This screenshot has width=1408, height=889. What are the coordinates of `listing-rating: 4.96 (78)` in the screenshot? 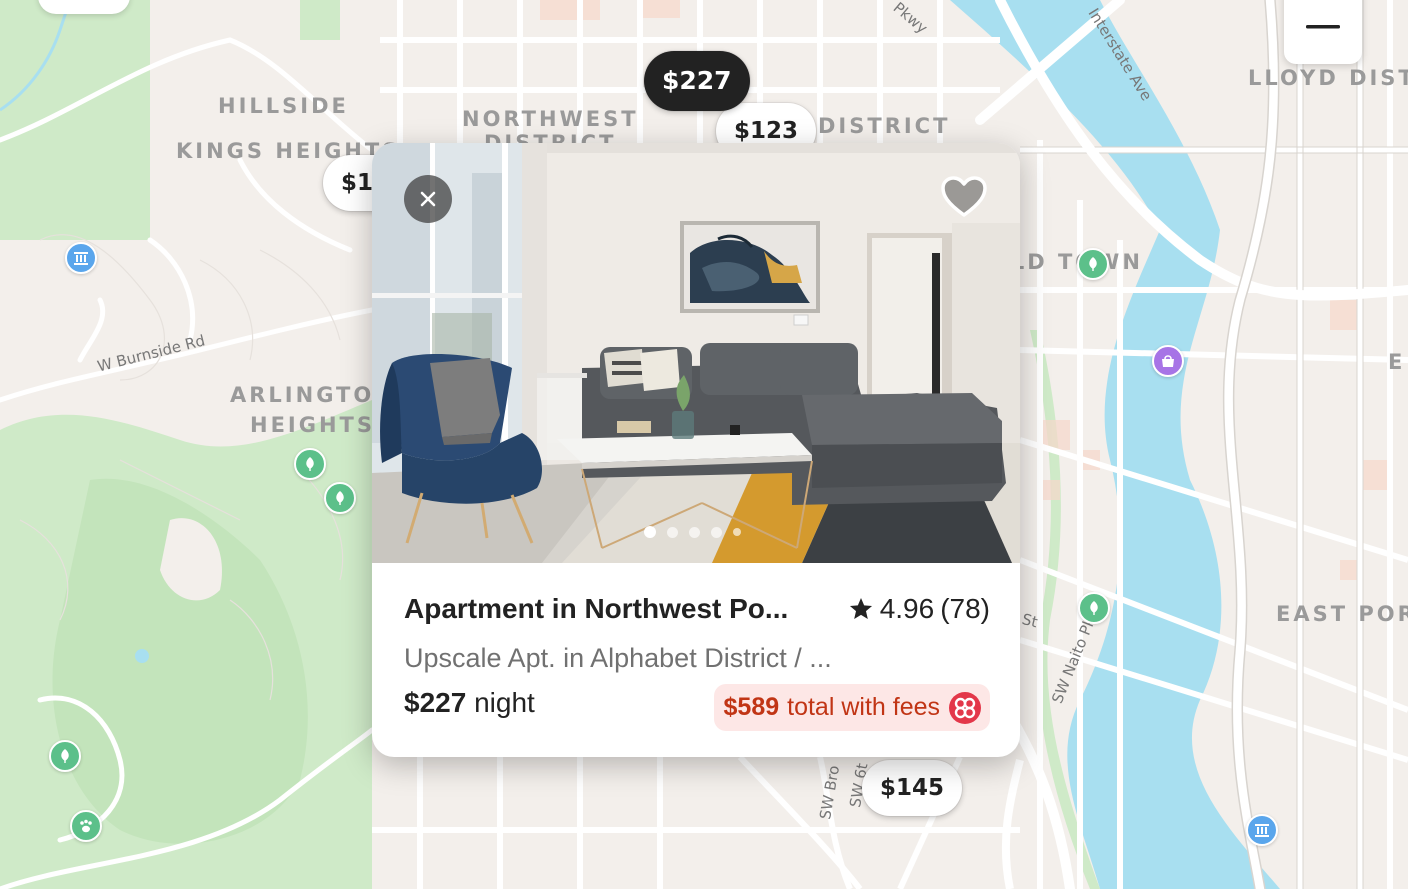 It's located at (919, 609).